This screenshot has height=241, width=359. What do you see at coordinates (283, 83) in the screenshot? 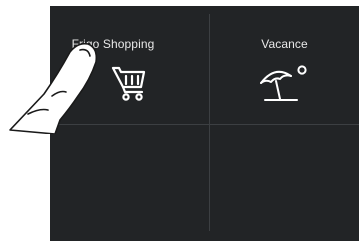
I see `beach-umbrella-sun-icon` at bounding box center [283, 83].